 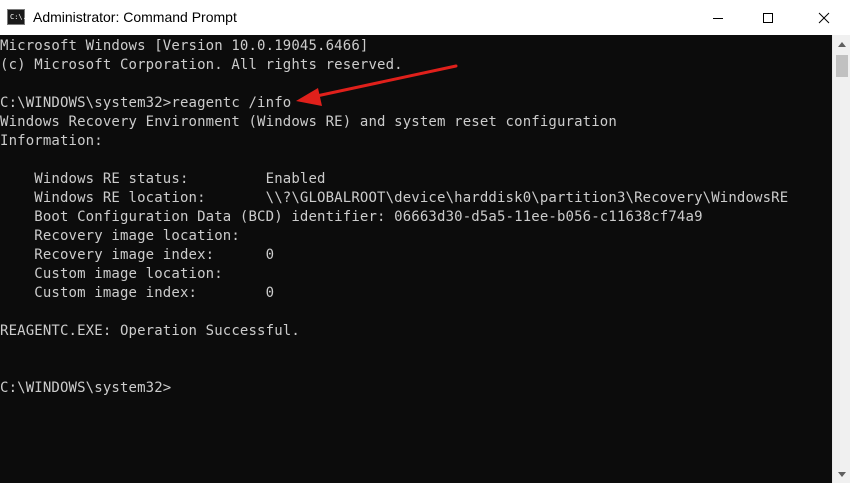 I want to click on vertical-scrollbar, so click(x=841, y=259).